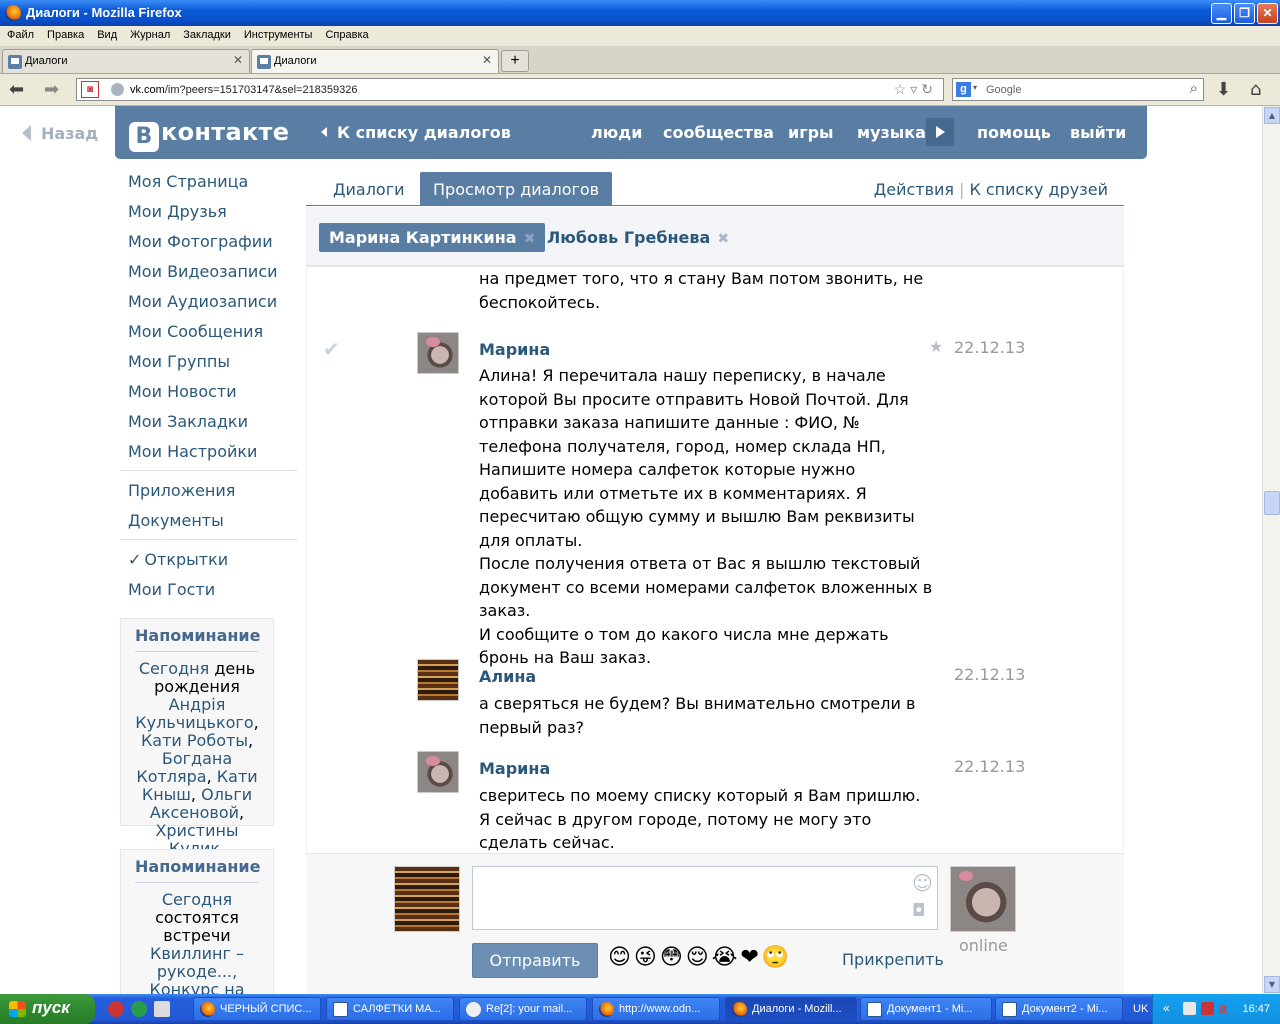  What do you see at coordinates (20, 33) in the screenshot?
I see `menu-file: Файл` at bounding box center [20, 33].